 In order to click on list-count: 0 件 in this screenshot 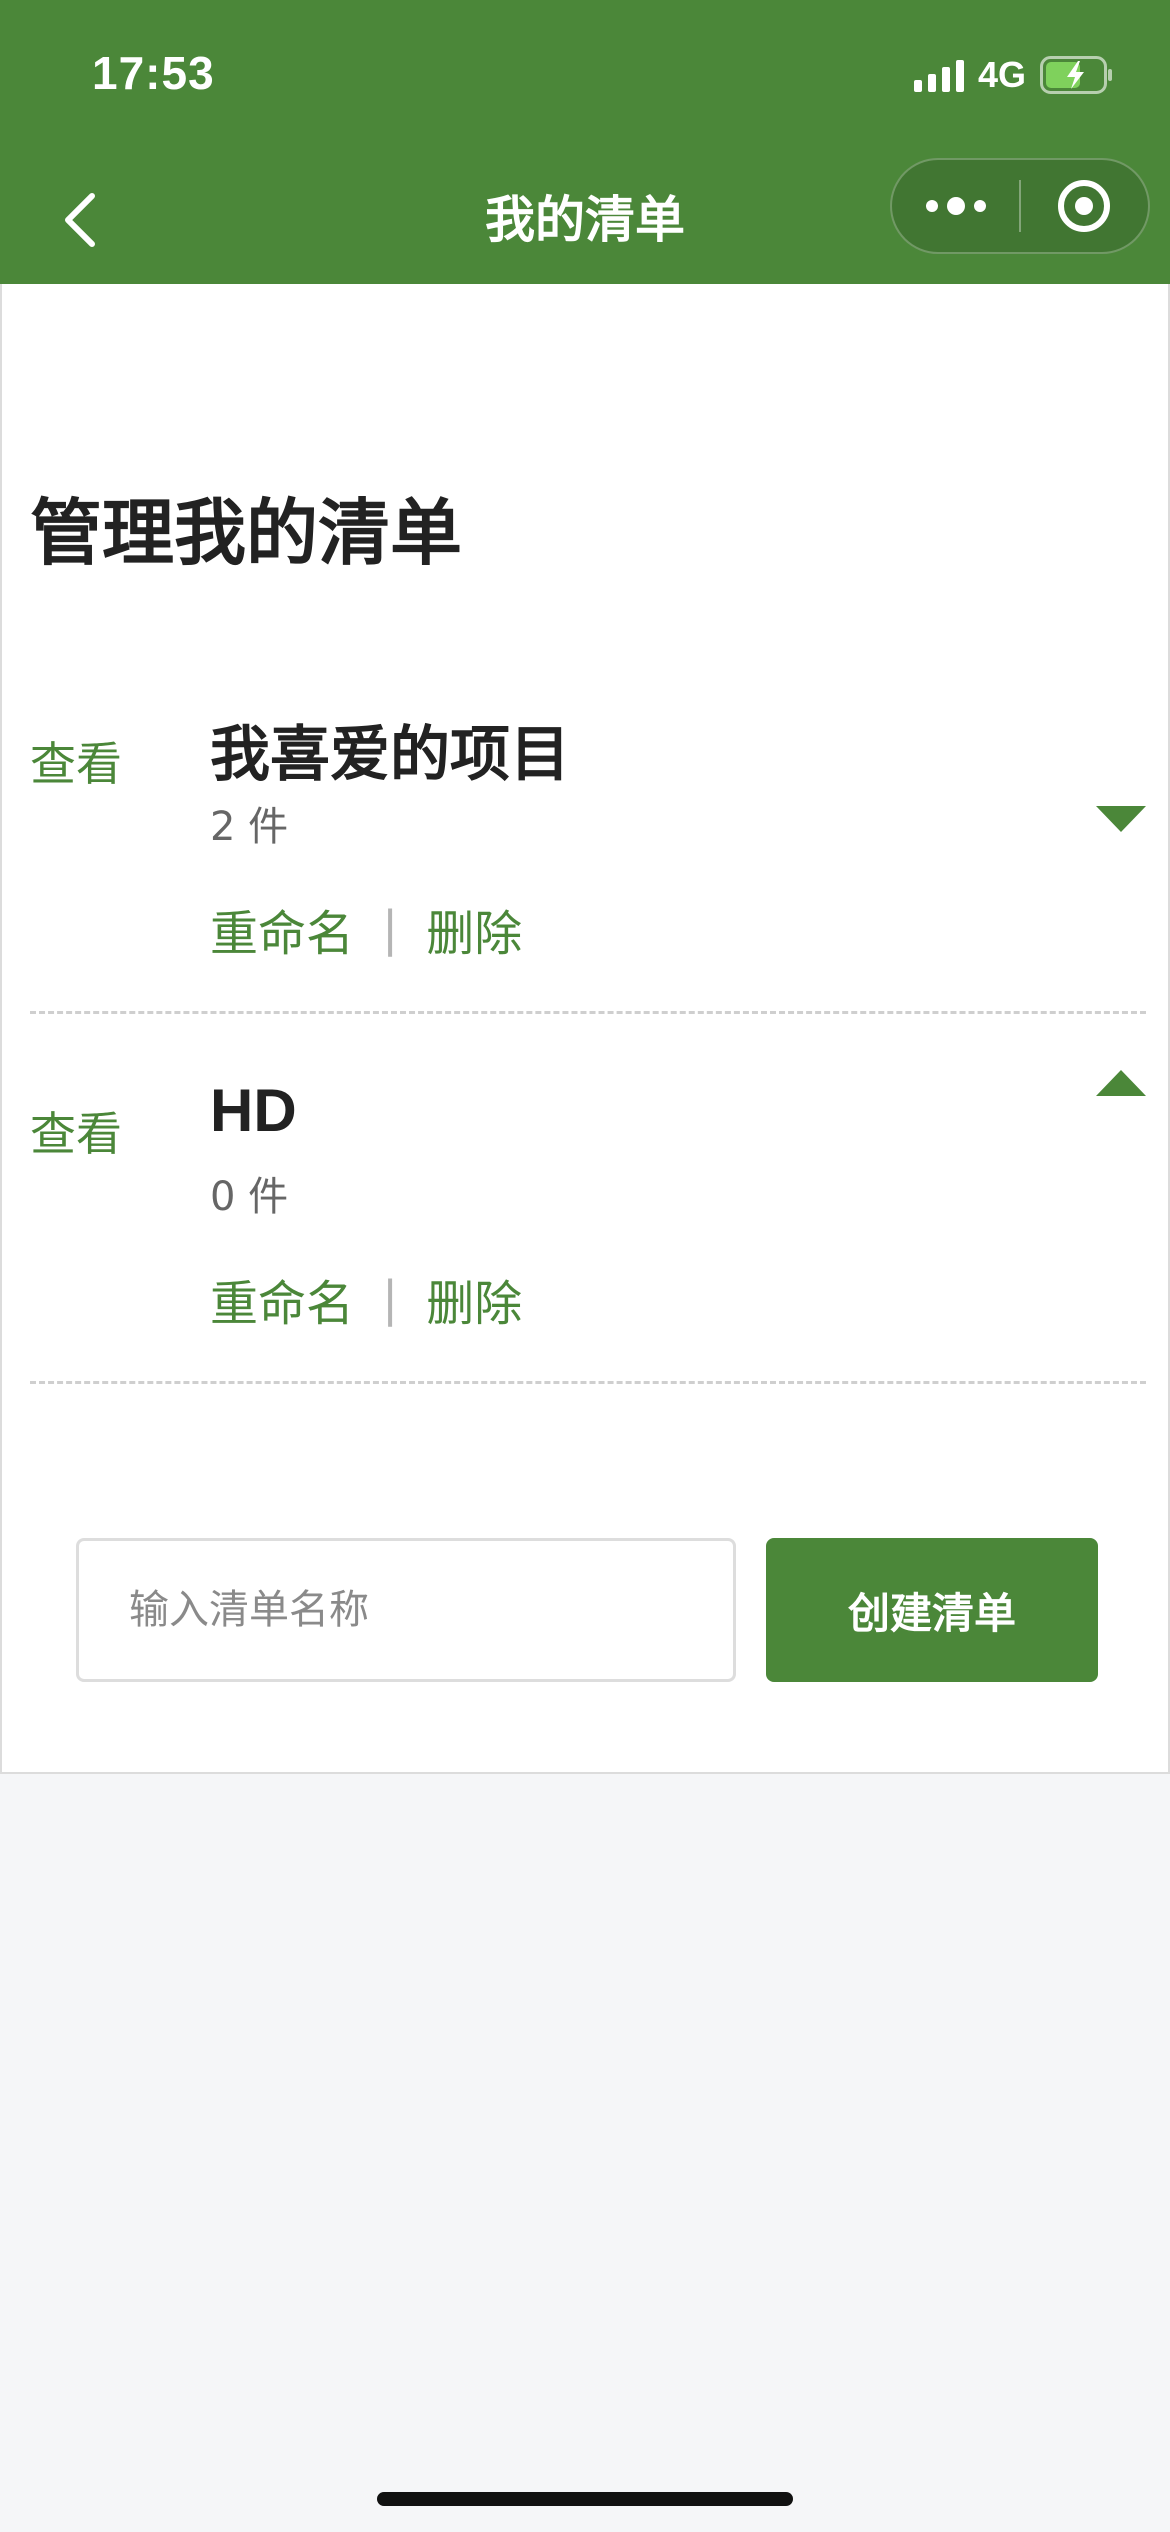, I will do `click(249, 1197)`.